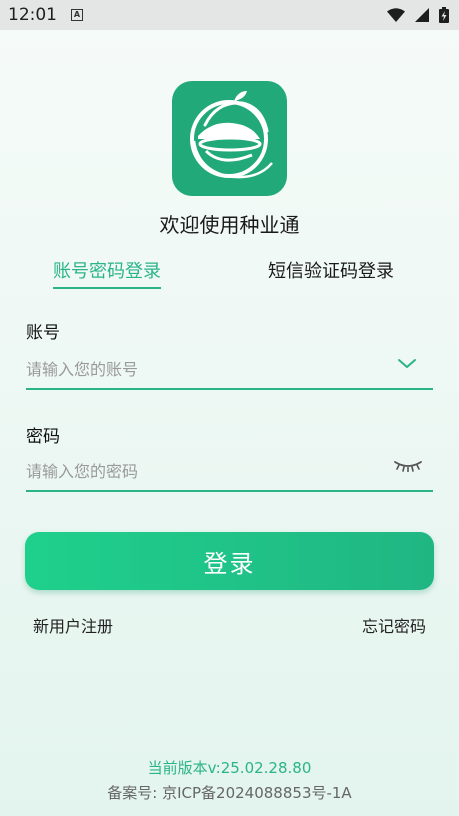 This screenshot has width=459, height=816. Describe the element at coordinates (422, 15) in the screenshot. I see `signal-icon` at that location.